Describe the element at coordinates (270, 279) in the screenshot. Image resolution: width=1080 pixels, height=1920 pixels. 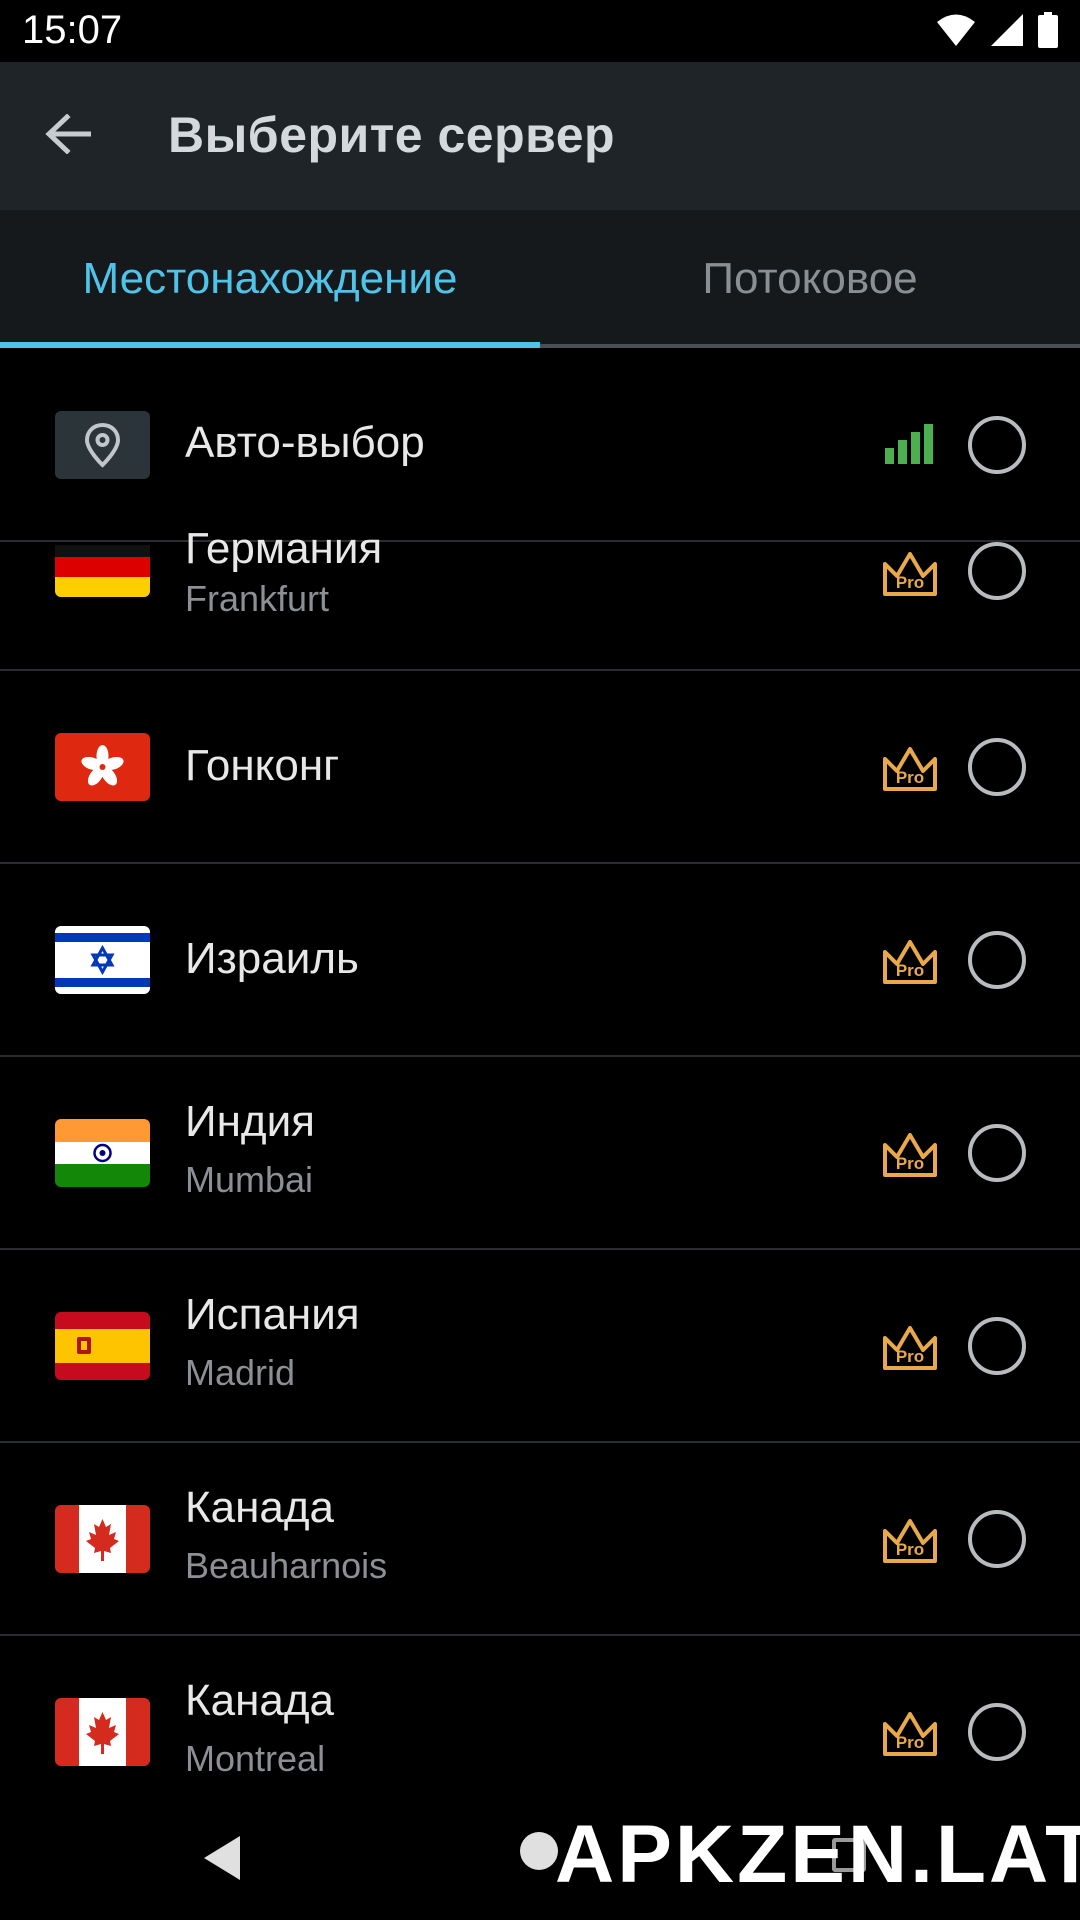
I see `tab-location: Местонахождение` at that location.